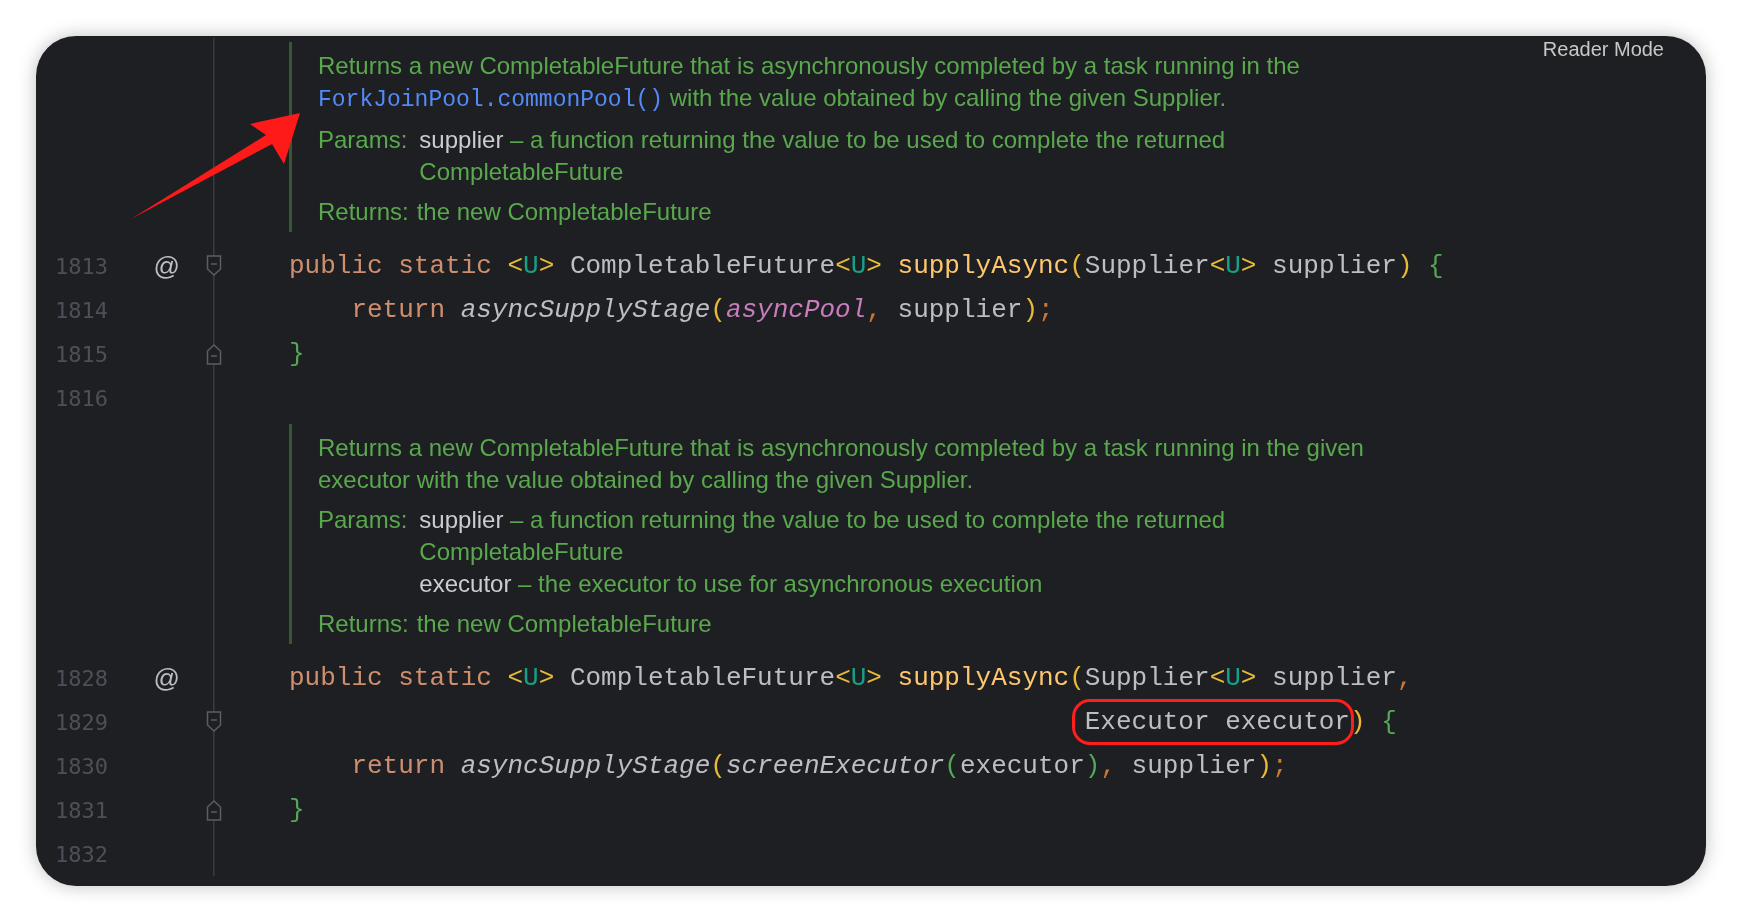 The image size is (1742, 922). I want to click on reader-mode-link: Reader Mode, so click(1603, 49).